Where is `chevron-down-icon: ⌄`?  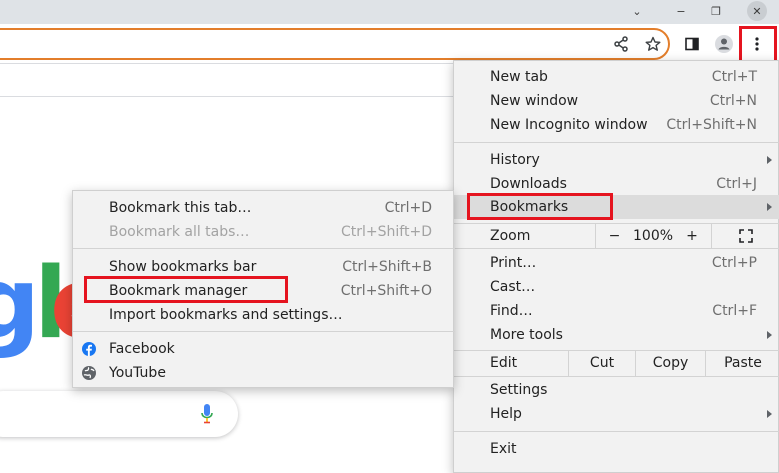
chevron-down-icon: ⌄ is located at coordinates (637, 11).